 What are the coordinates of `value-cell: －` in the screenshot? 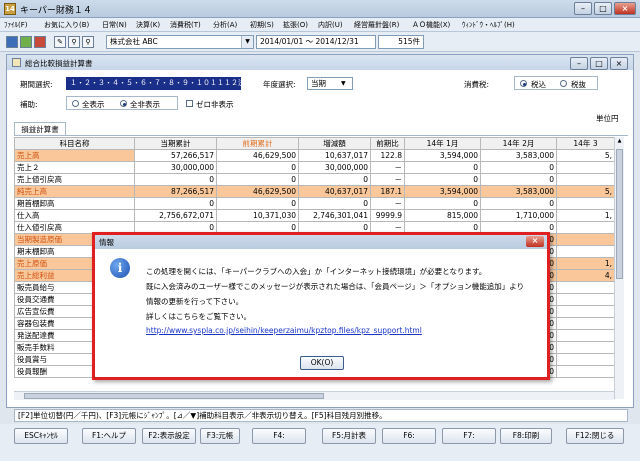 It's located at (387, 167).